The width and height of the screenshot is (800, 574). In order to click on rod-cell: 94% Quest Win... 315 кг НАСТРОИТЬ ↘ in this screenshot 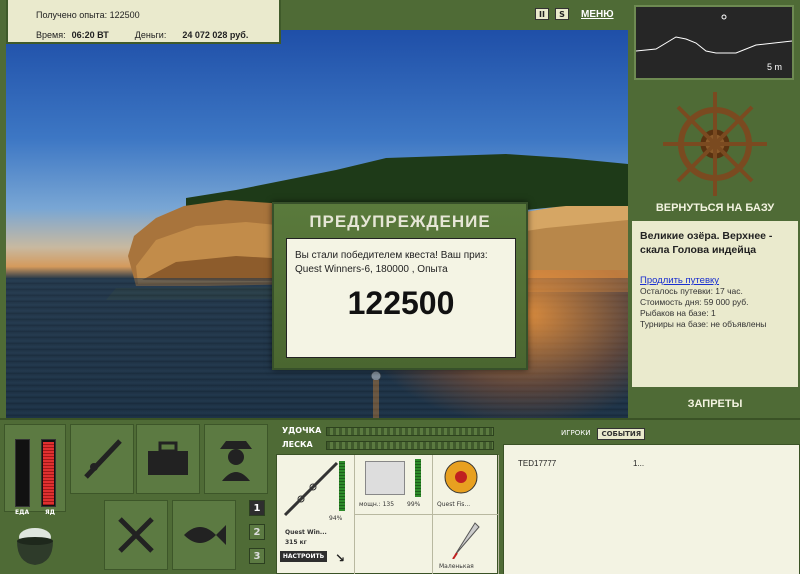, I will do `click(316, 514)`.